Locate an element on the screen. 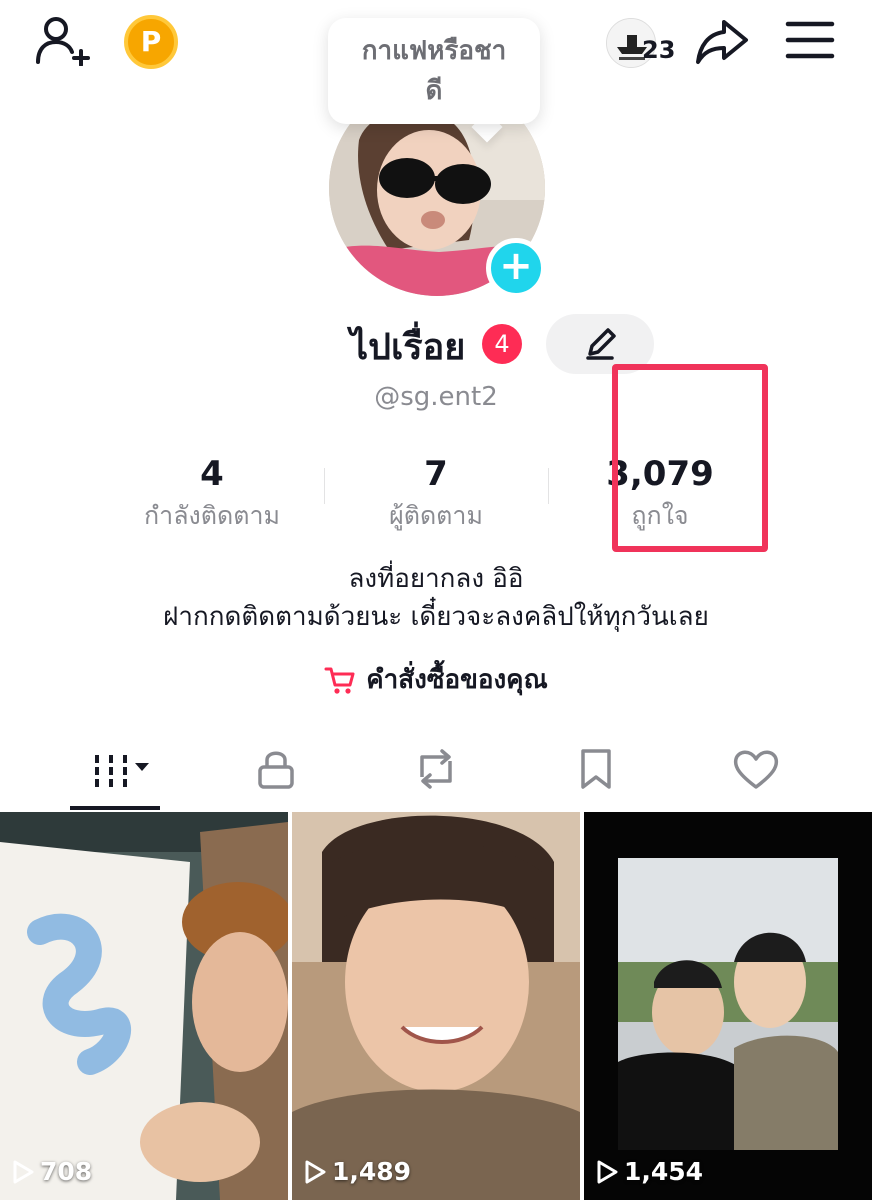 The image size is (872, 1200). stat-following: 4 กำลังติดตาม is located at coordinates (212, 494).